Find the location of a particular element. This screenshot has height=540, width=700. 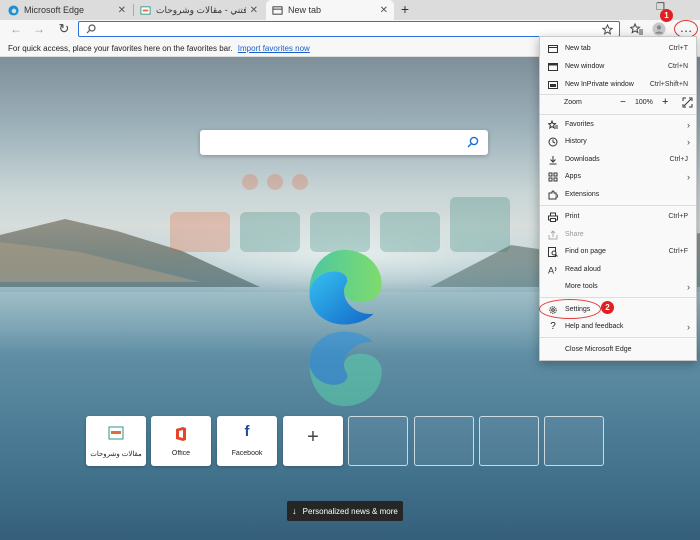

site-logo-icon is located at coordinates (116, 433).